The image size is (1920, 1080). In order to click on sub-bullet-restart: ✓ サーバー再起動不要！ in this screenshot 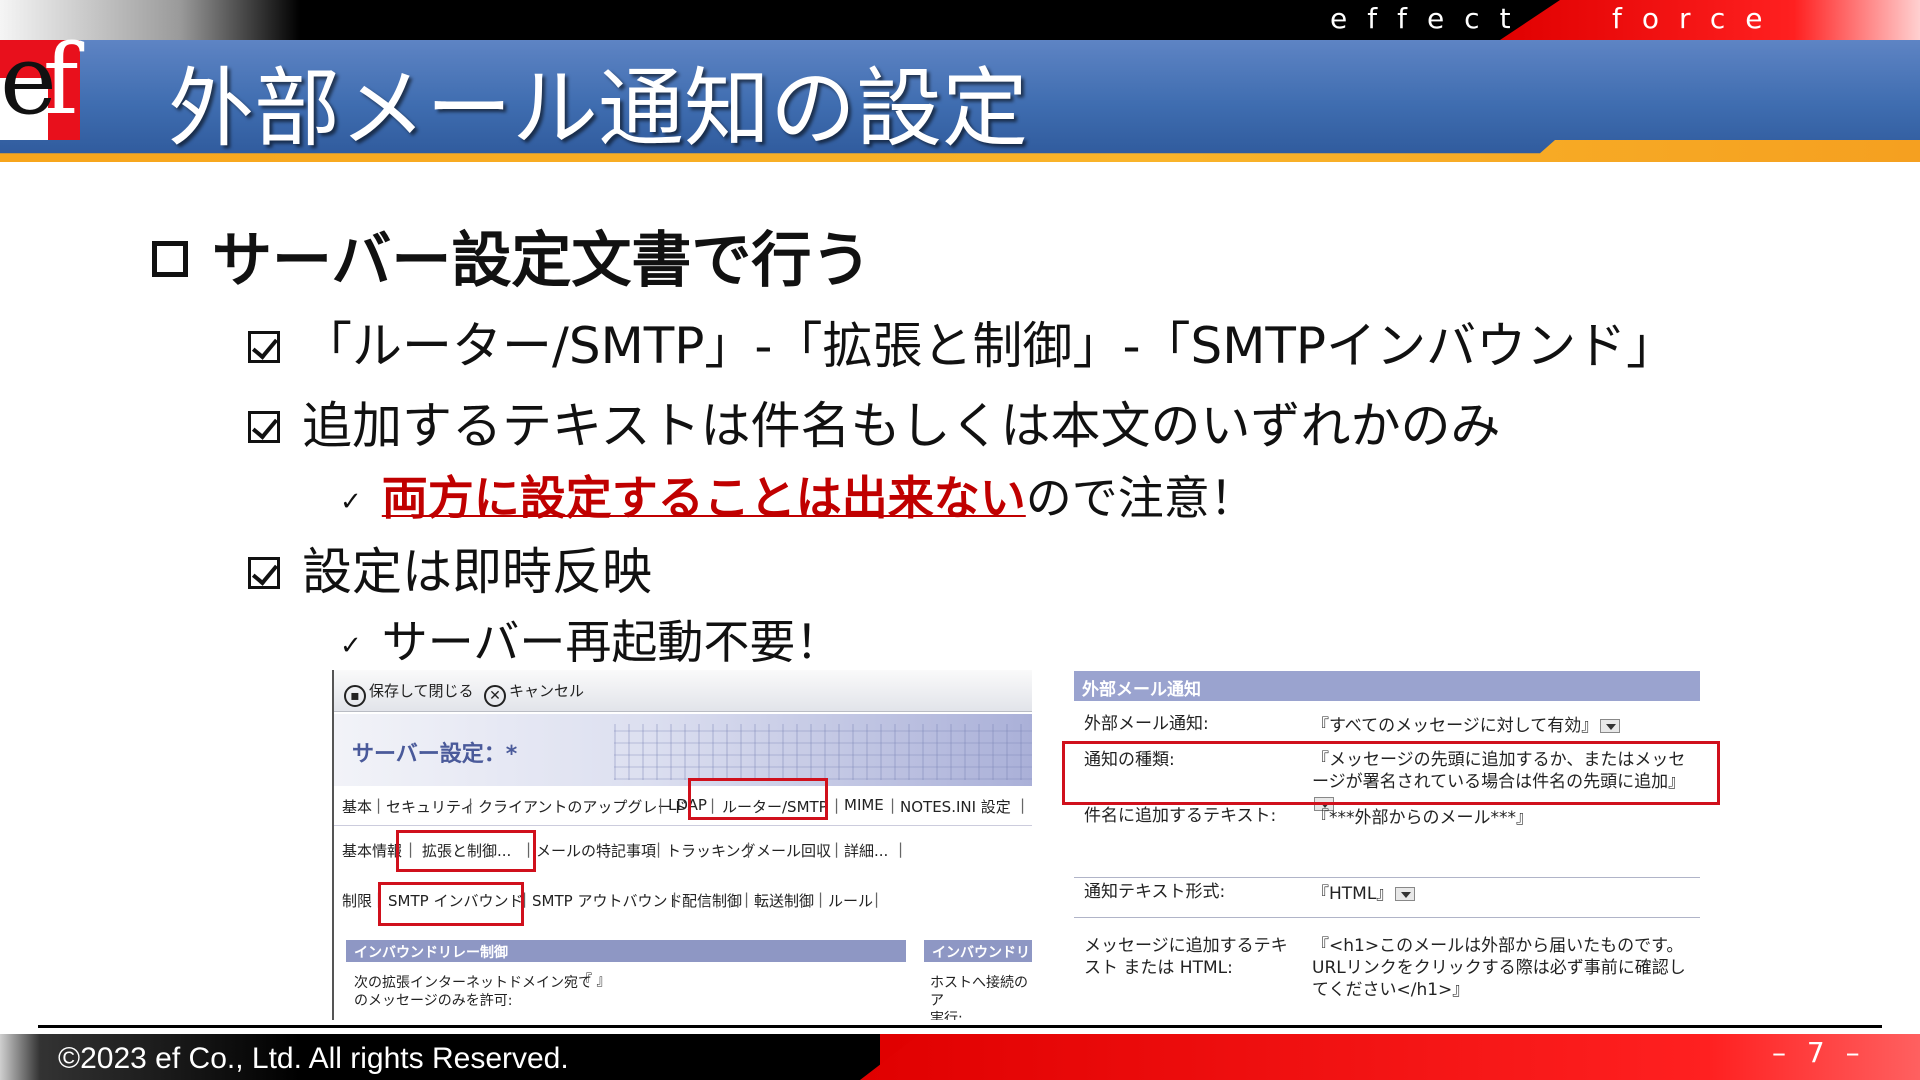, I will do `click(591, 642)`.